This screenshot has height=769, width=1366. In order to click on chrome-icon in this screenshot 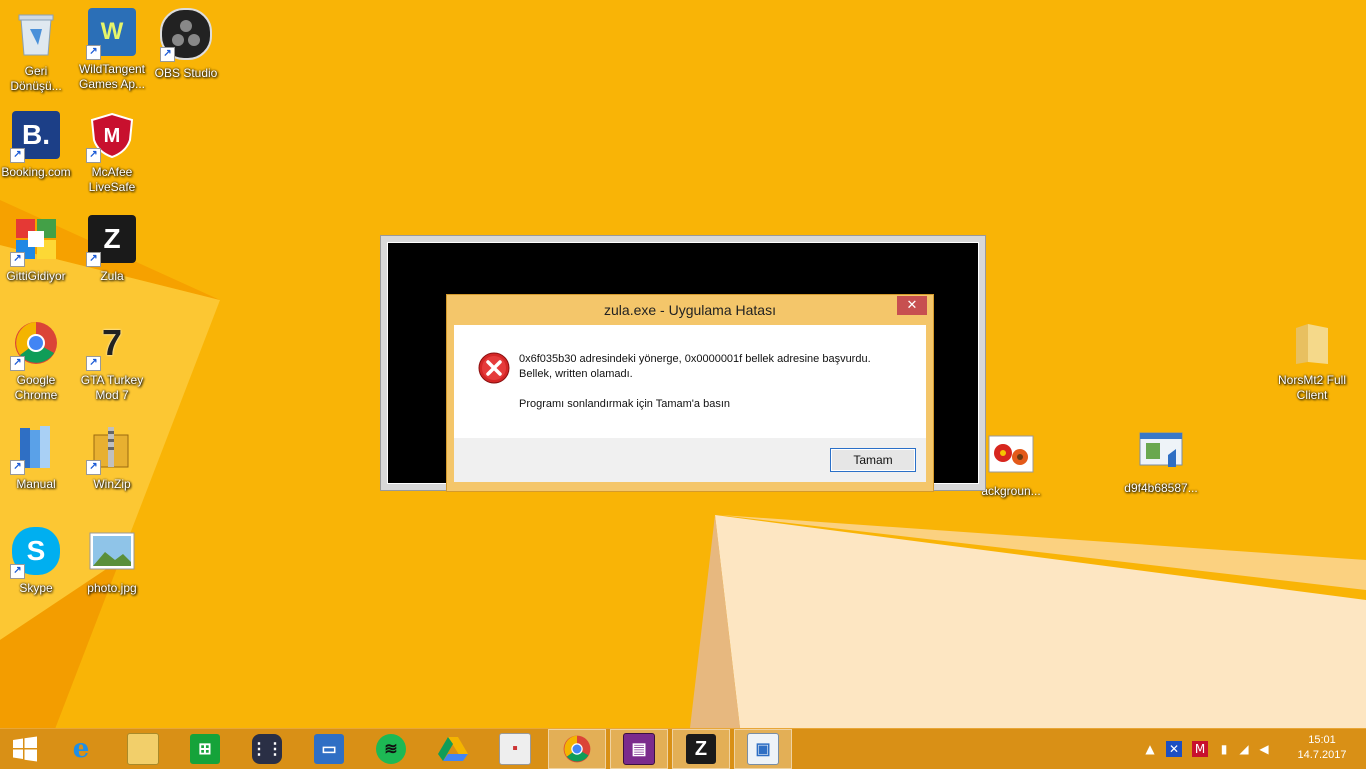, I will do `click(577, 749)`.